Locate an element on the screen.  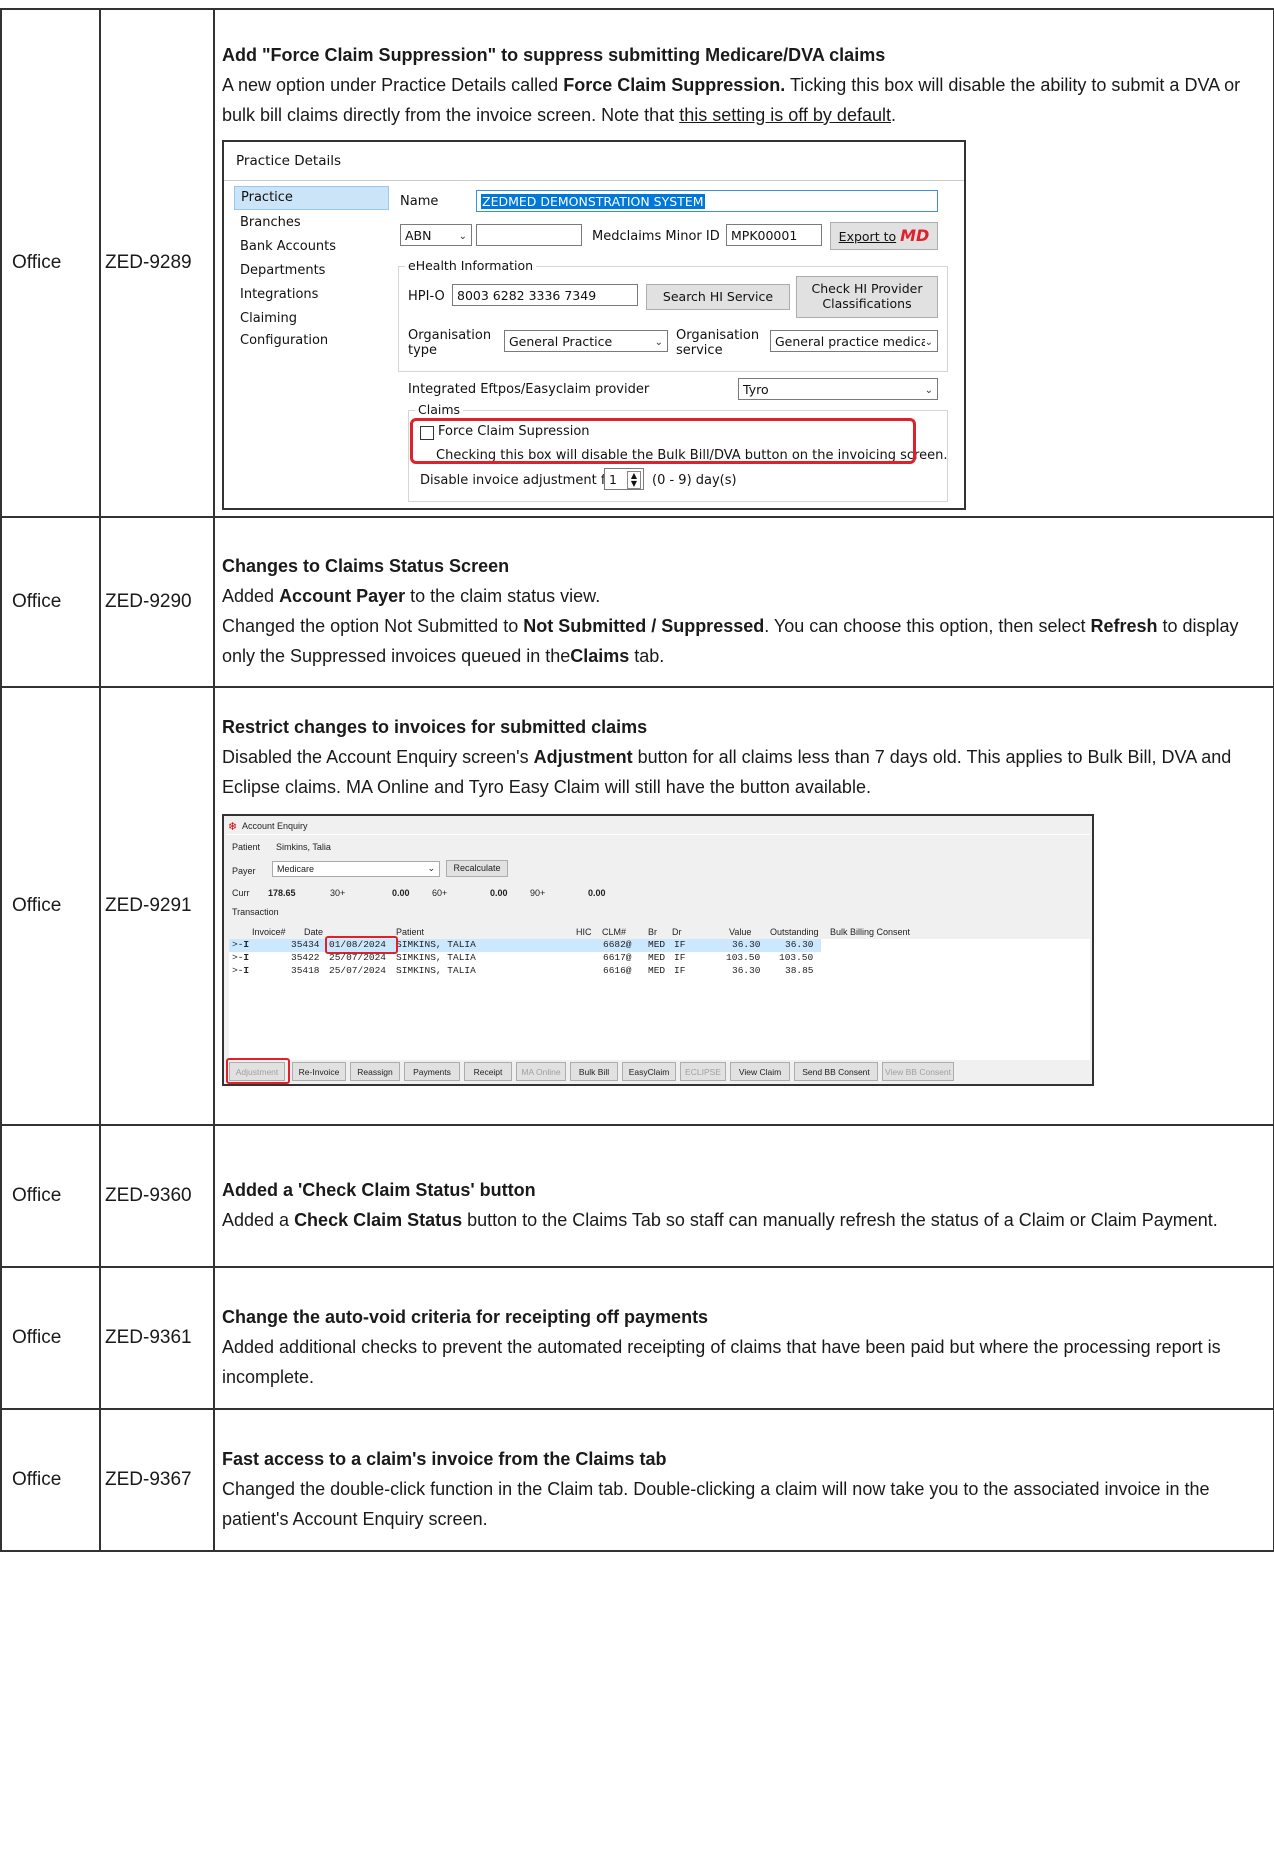
column-header: HIC is located at coordinates (584, 932).